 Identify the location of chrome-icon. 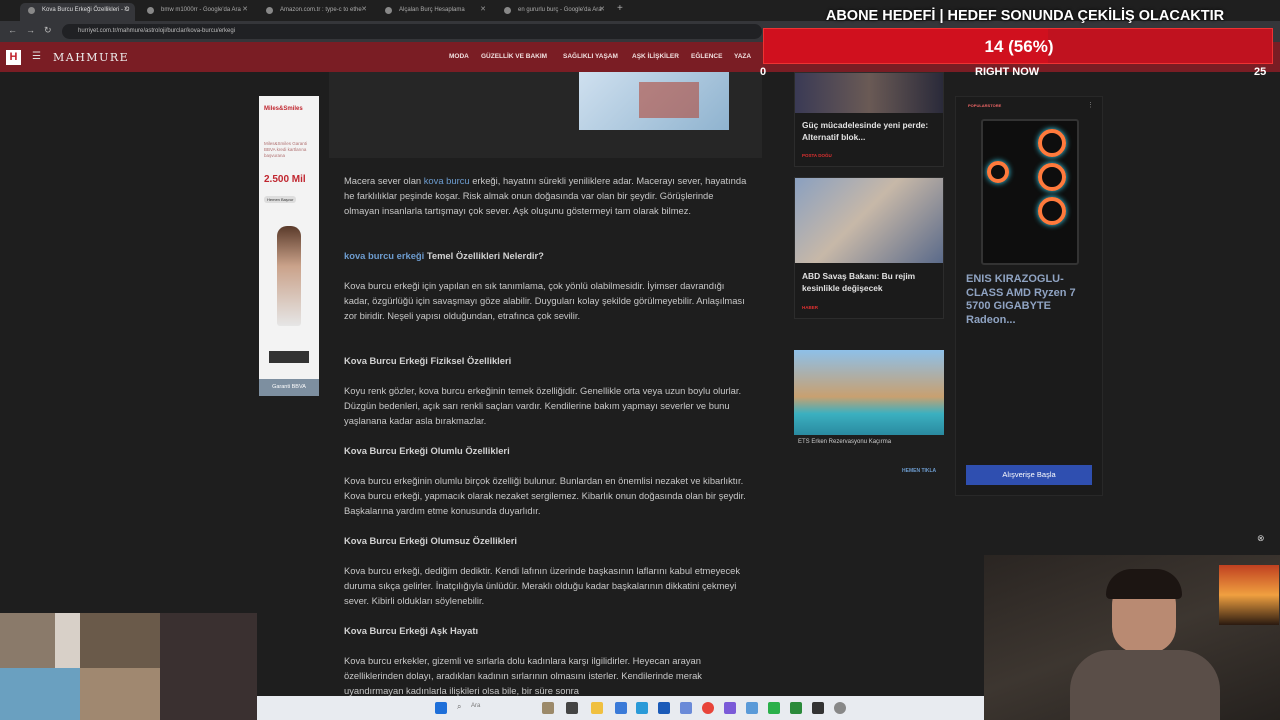
(708, 708).